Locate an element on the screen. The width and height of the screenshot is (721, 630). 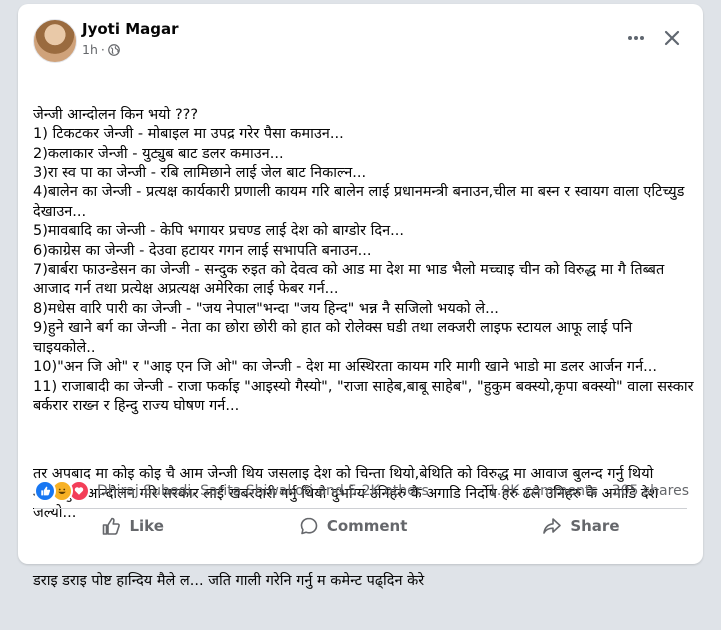
post-time: 1h is located at coordinates (90, 49).